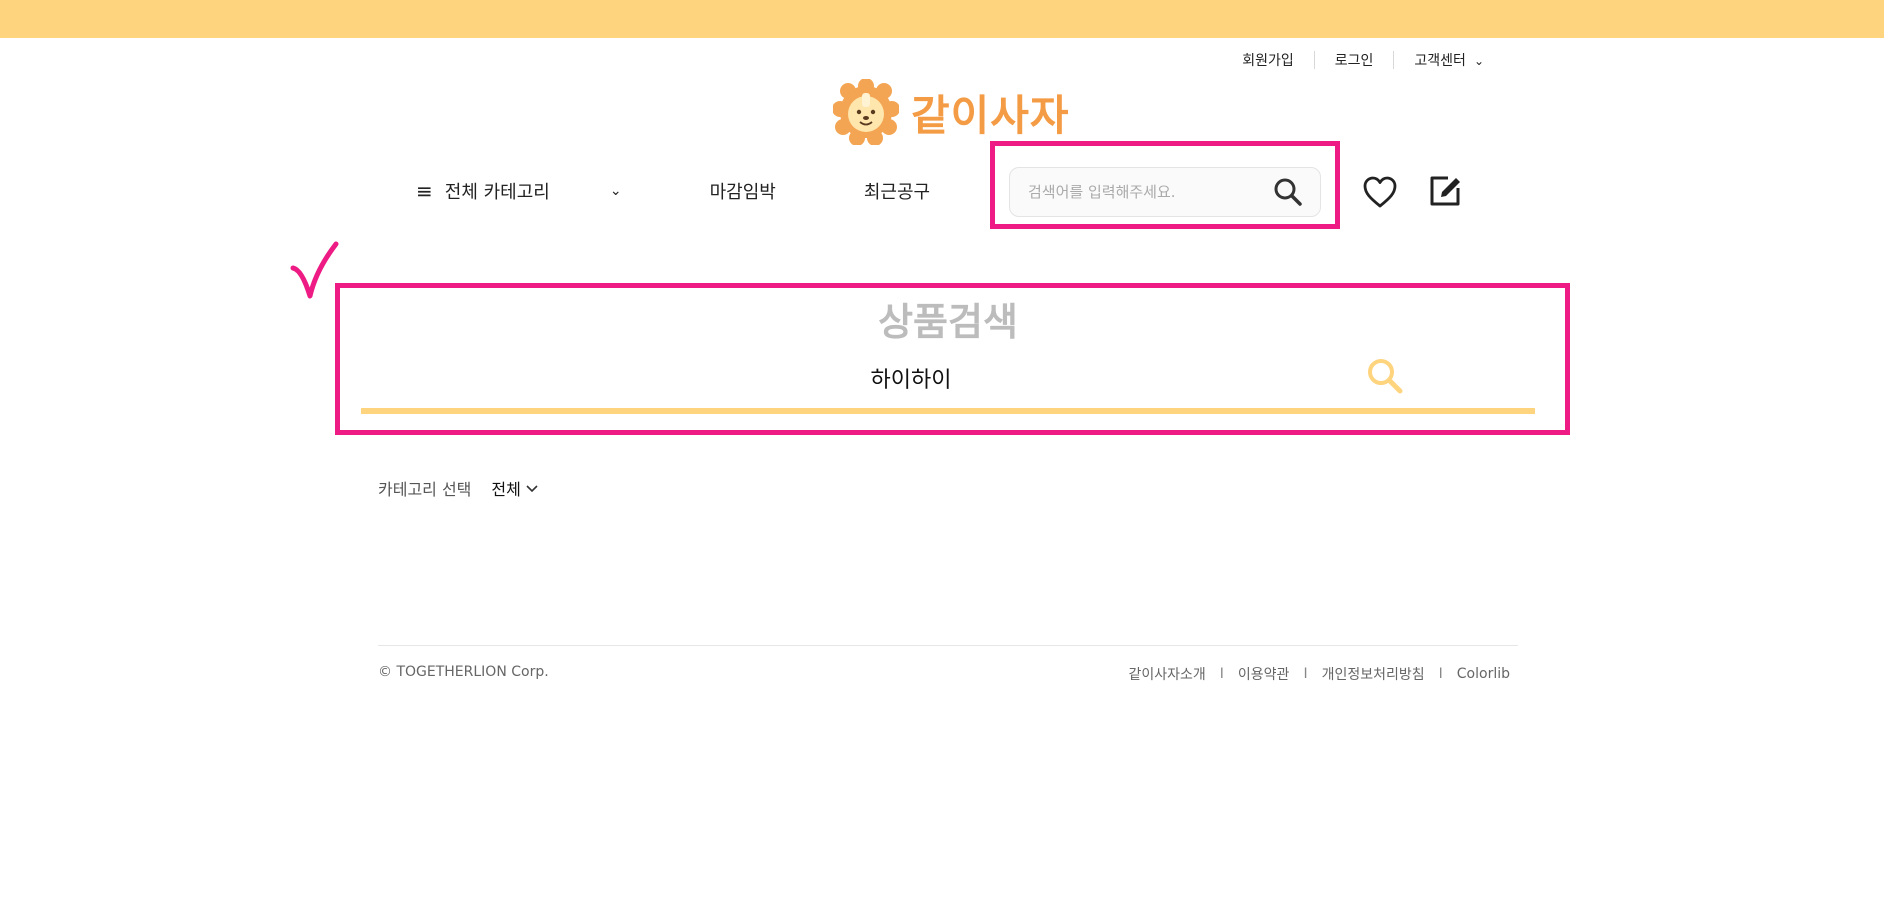 This screenshot has height=913, width=1884. What do you see at coordinates (990, 115) in the screenshot?
I see `logo-text: 같이사자` at bounding box center [990, 115].